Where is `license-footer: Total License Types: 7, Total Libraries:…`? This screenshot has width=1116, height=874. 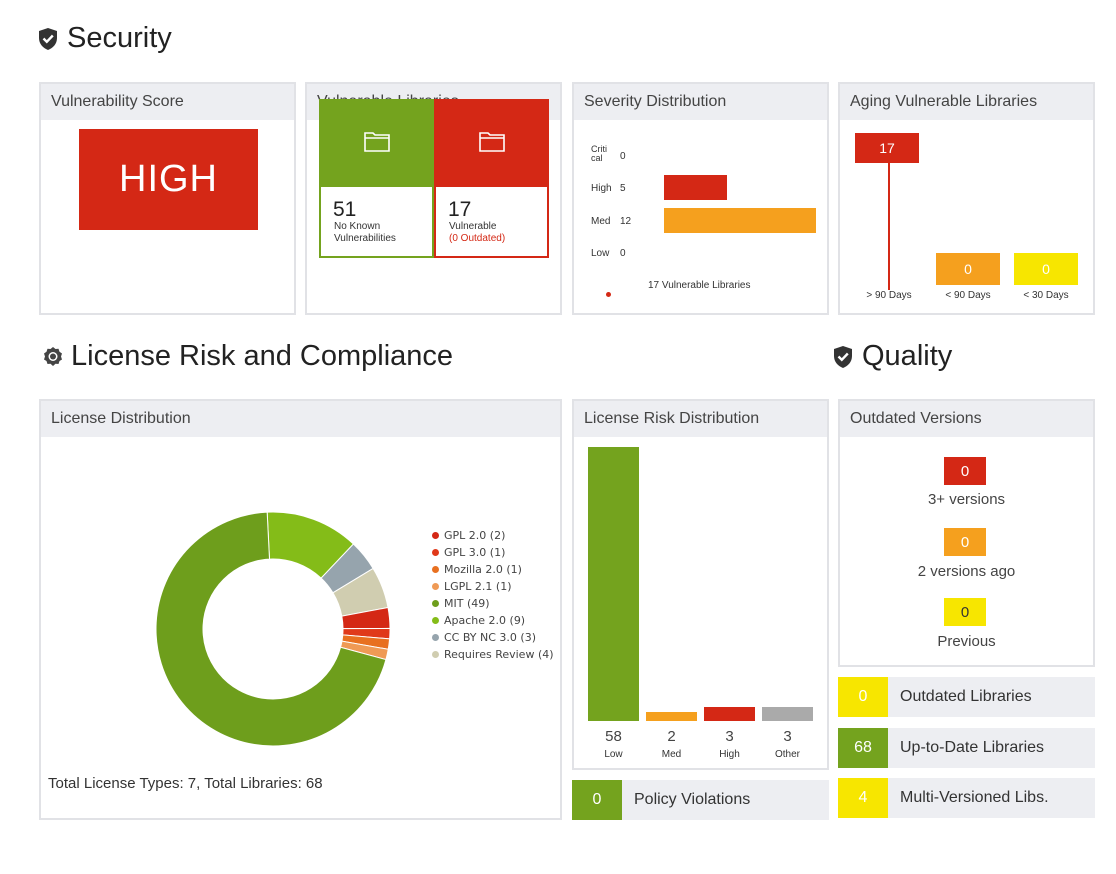 license-footer: Total License Types: 7, Total Libraries:… is located at coordinates (185, 783).